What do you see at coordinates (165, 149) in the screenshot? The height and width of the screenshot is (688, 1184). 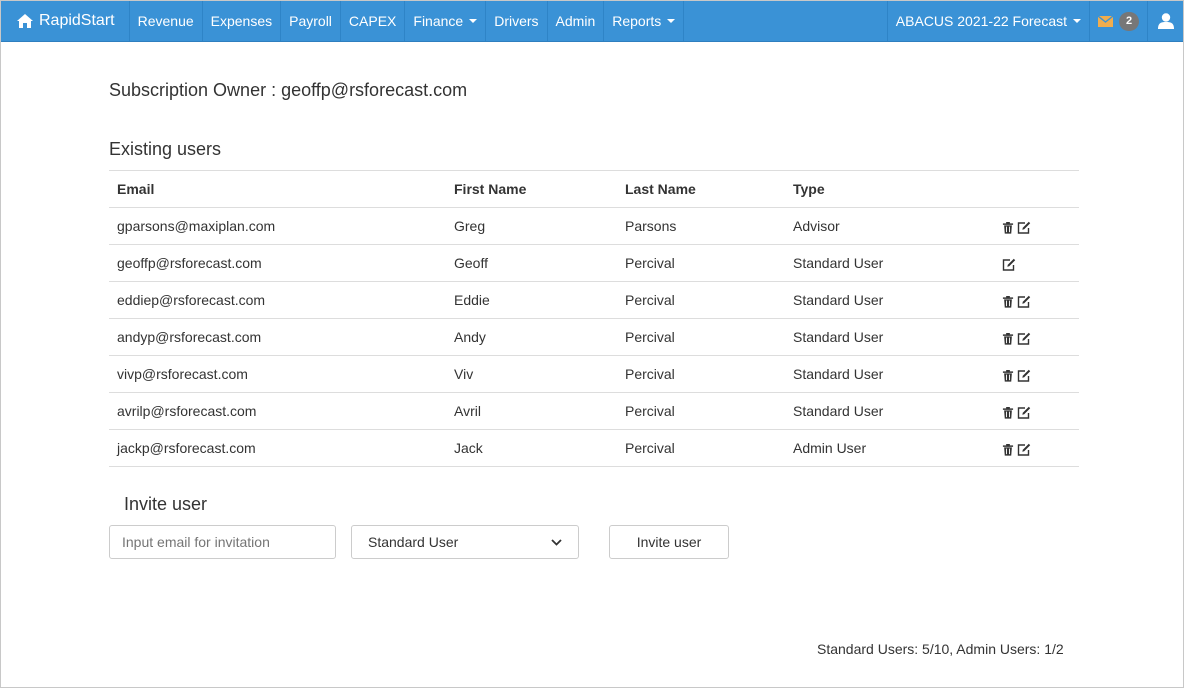 I see `existing-users-title: Existing users` at bounding box center [165, 149].